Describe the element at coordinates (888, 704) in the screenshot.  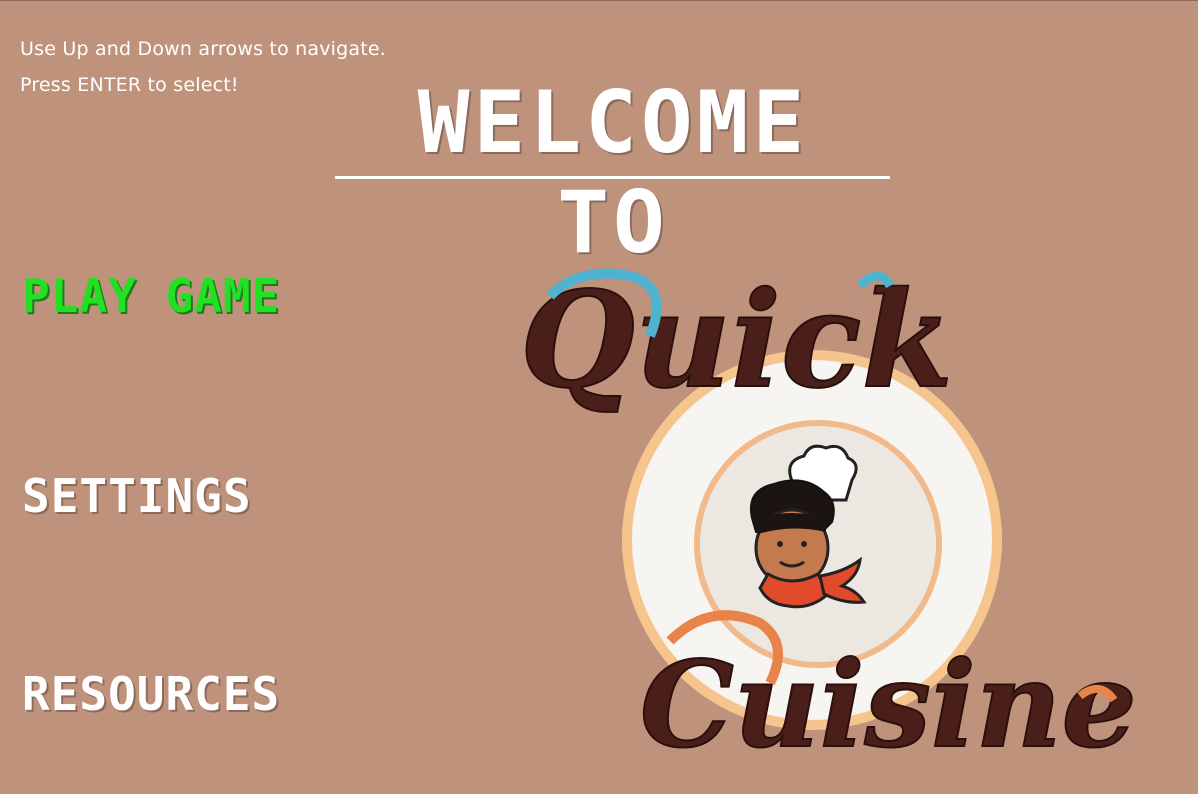
I see `svg-text: Cuisine` at that location.